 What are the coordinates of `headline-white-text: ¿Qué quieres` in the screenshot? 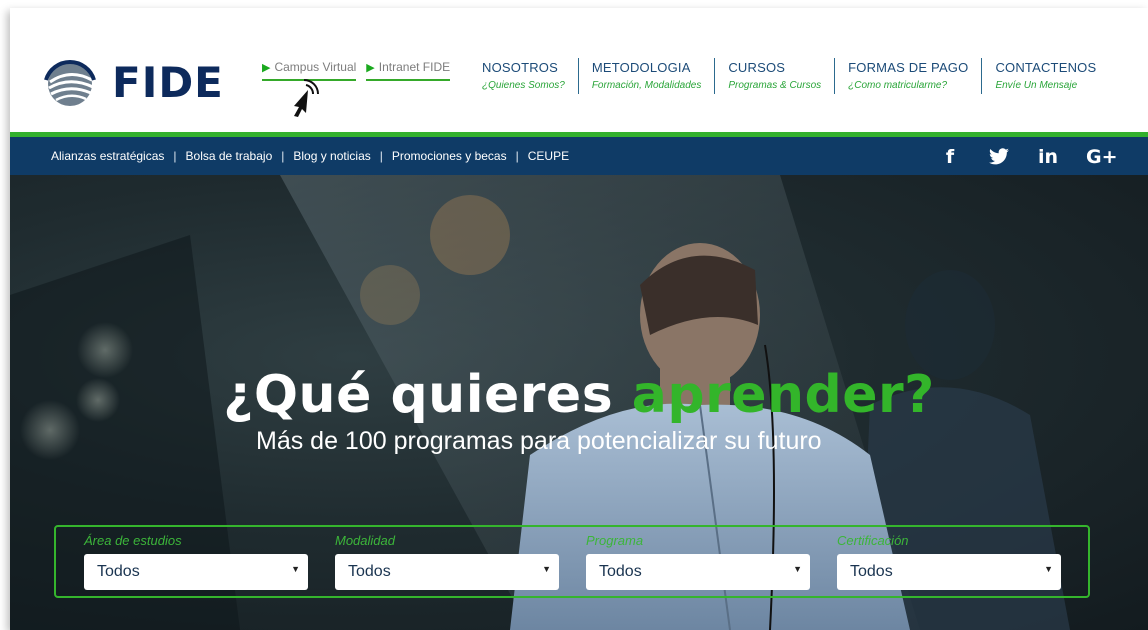 It's located at (427, 395).